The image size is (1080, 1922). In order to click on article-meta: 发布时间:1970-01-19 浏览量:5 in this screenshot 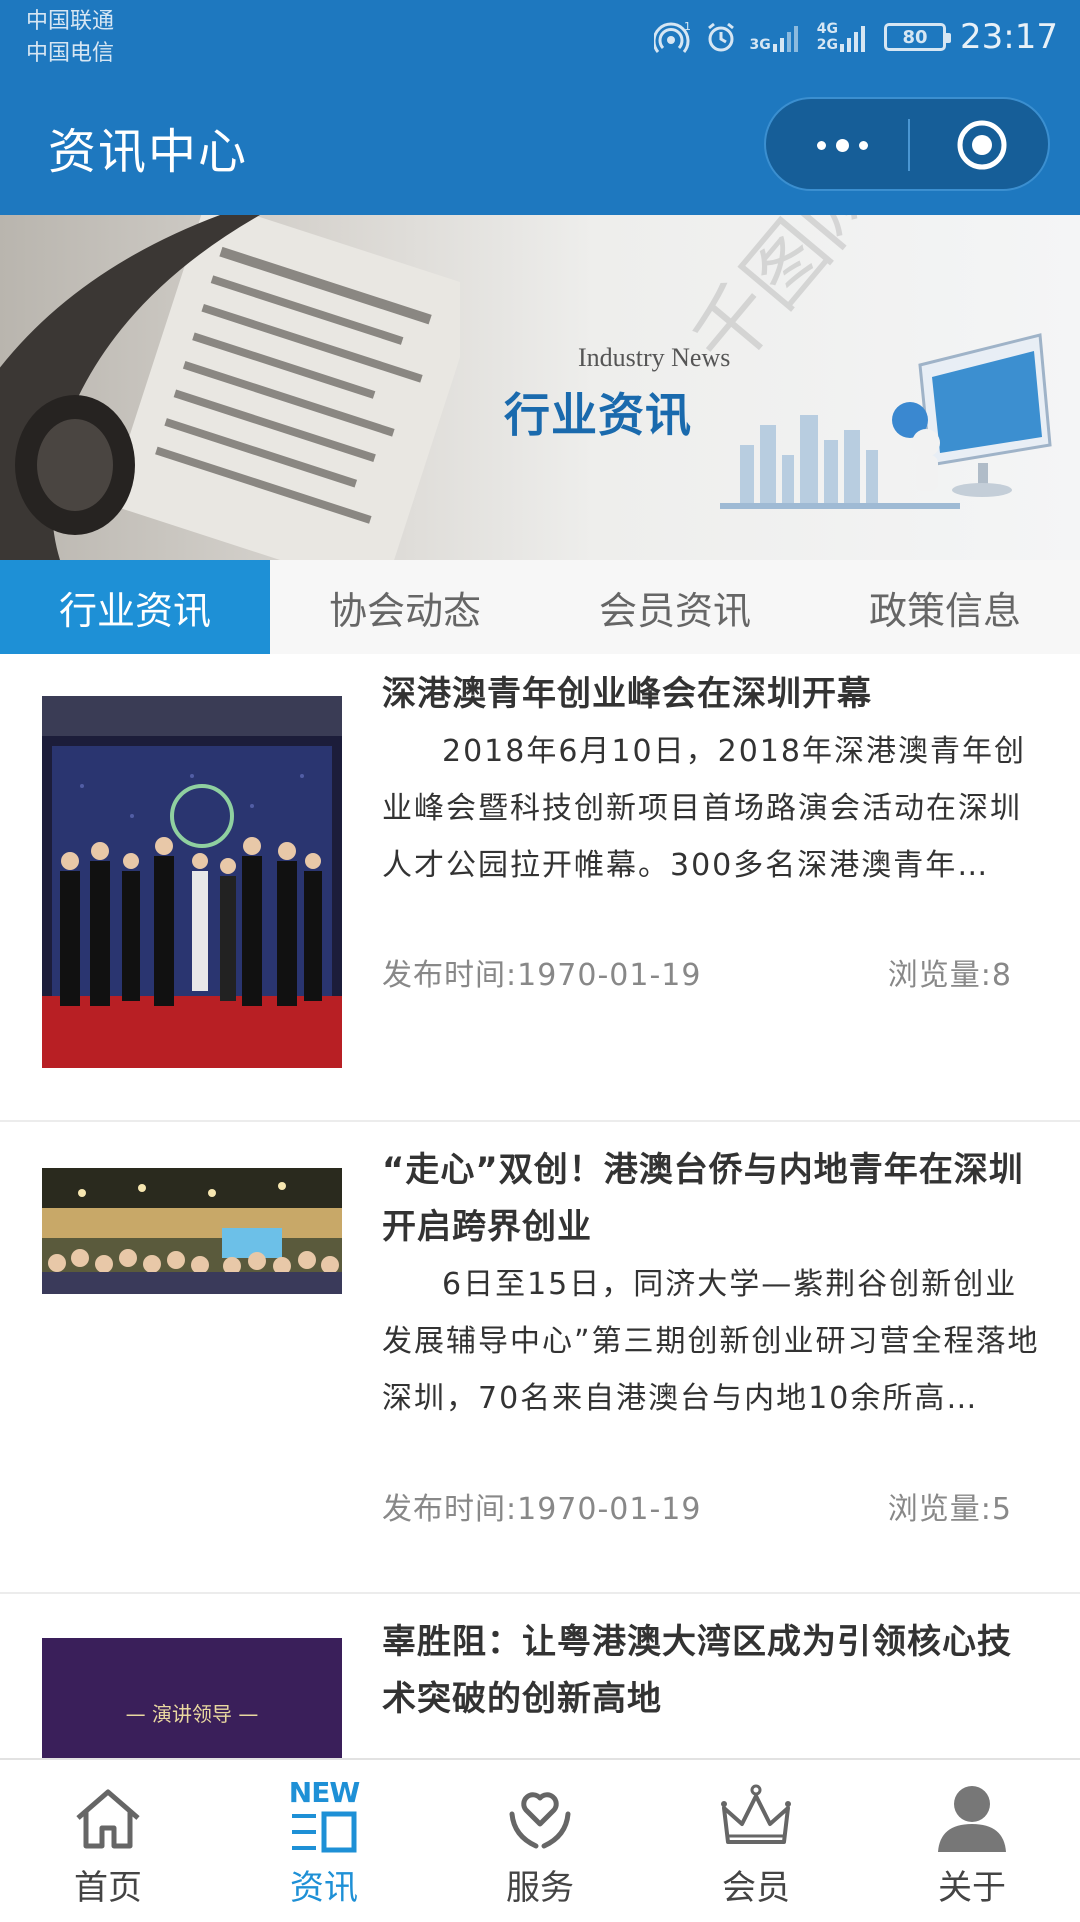, I will do `click(697, 1506)`.